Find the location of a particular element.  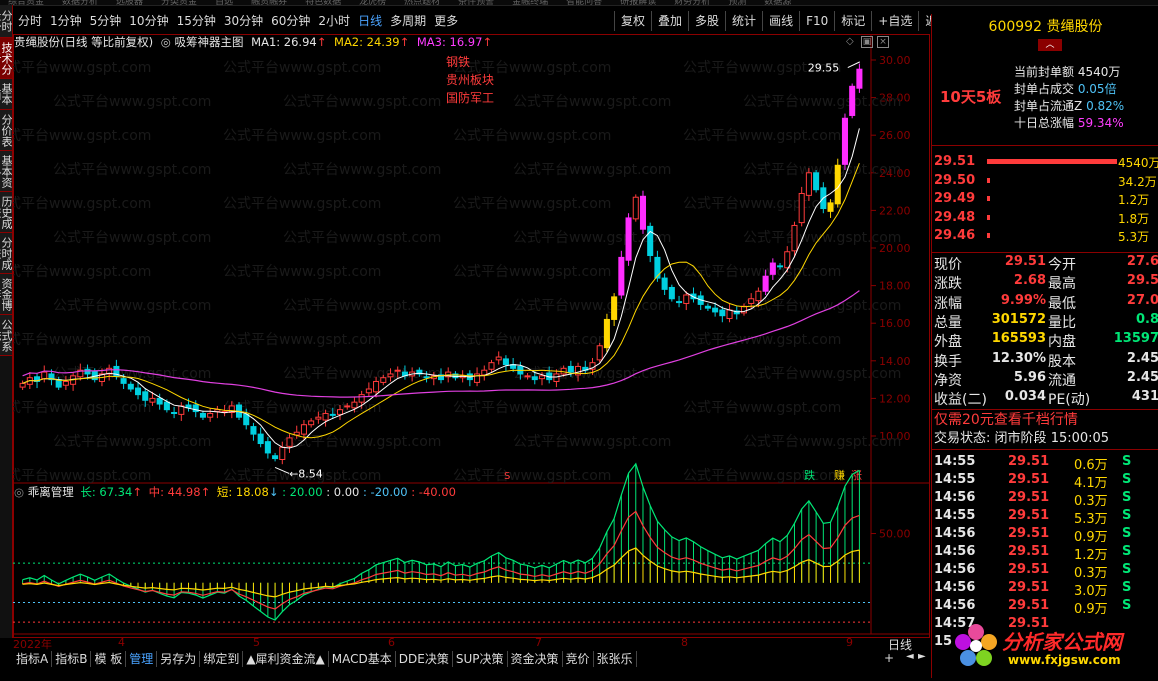

tick-side: S is located at coordinates (1127, 461).